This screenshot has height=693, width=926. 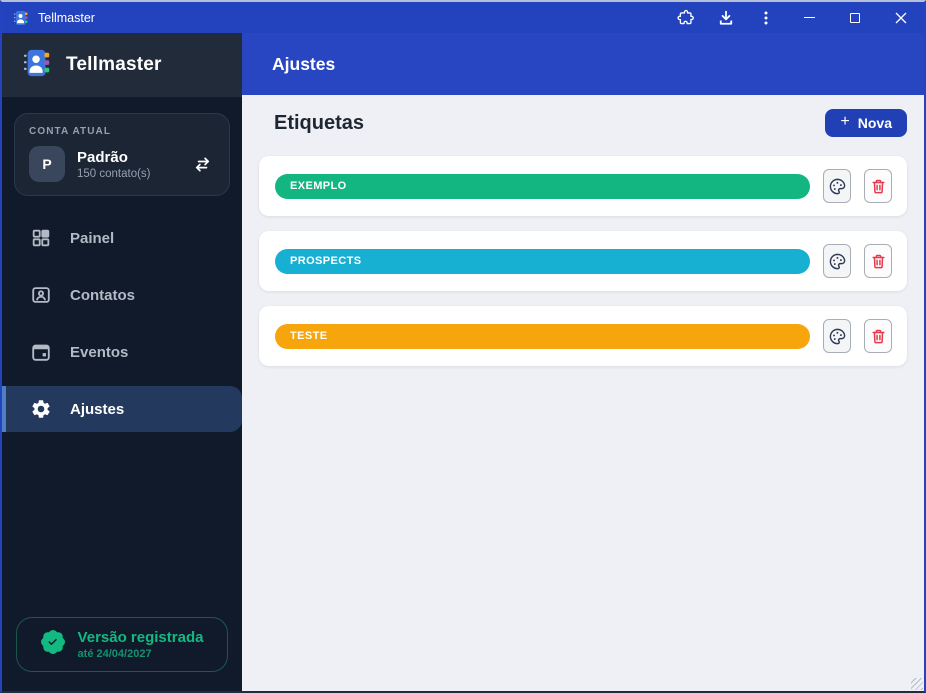 I want to click on maximize-button, so click(x=855, y=17).